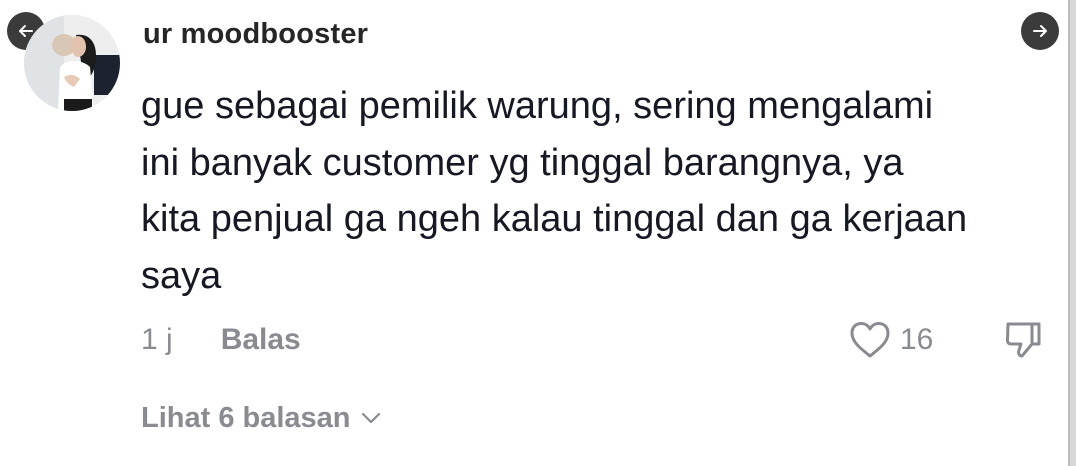  I want to click on arrow-right-icon, so click(1040, 31).